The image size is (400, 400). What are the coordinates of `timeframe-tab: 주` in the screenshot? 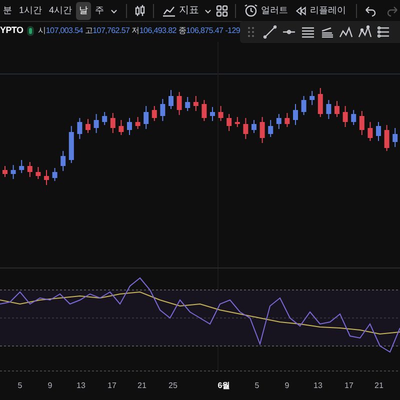 It's located at (100, 11).